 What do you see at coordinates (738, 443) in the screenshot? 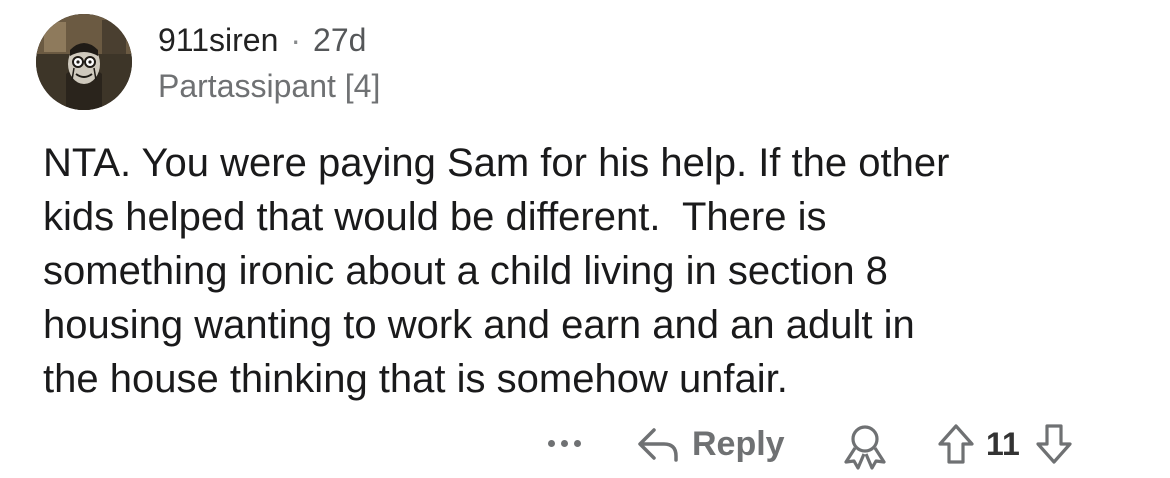
I see `reply-label: Reply` at bounding box center [738, 443].